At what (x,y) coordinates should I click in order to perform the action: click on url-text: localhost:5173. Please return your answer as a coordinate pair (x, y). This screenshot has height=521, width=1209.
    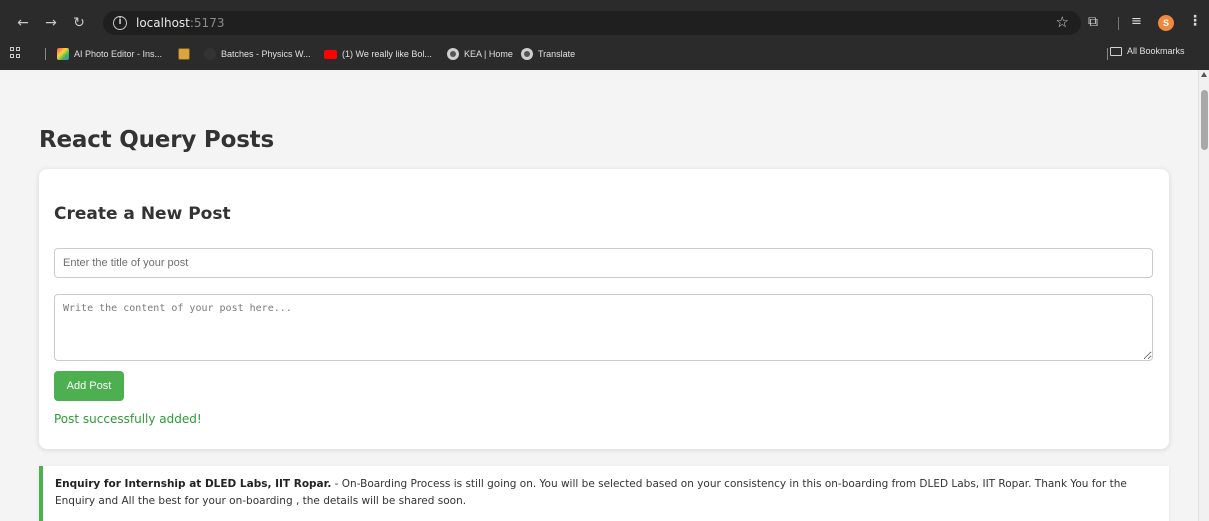
    Looking at the image, I should click on (180, 23).